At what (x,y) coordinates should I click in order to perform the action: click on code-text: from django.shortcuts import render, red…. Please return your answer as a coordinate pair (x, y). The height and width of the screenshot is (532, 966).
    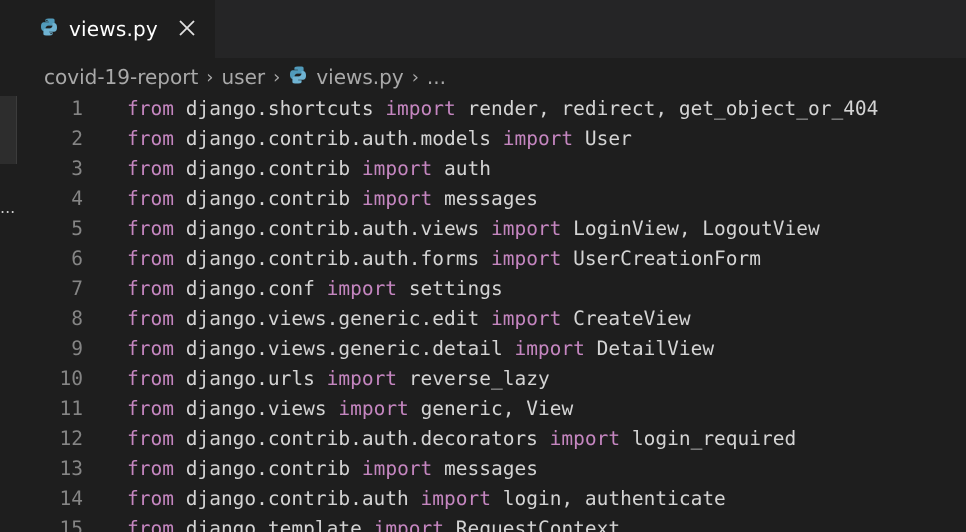
    Looking at the image, I should click on (502, 109).